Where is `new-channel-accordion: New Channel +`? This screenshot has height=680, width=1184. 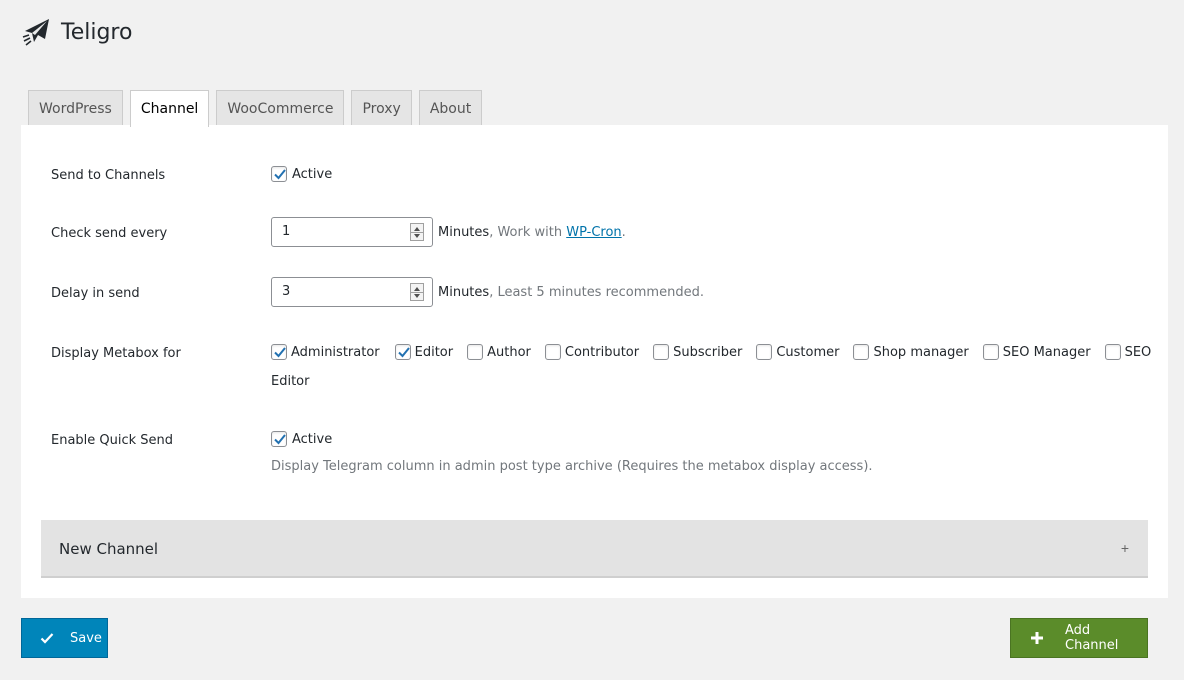 new-channel-accordion: New Channel + is located at coordinates (594, 549).